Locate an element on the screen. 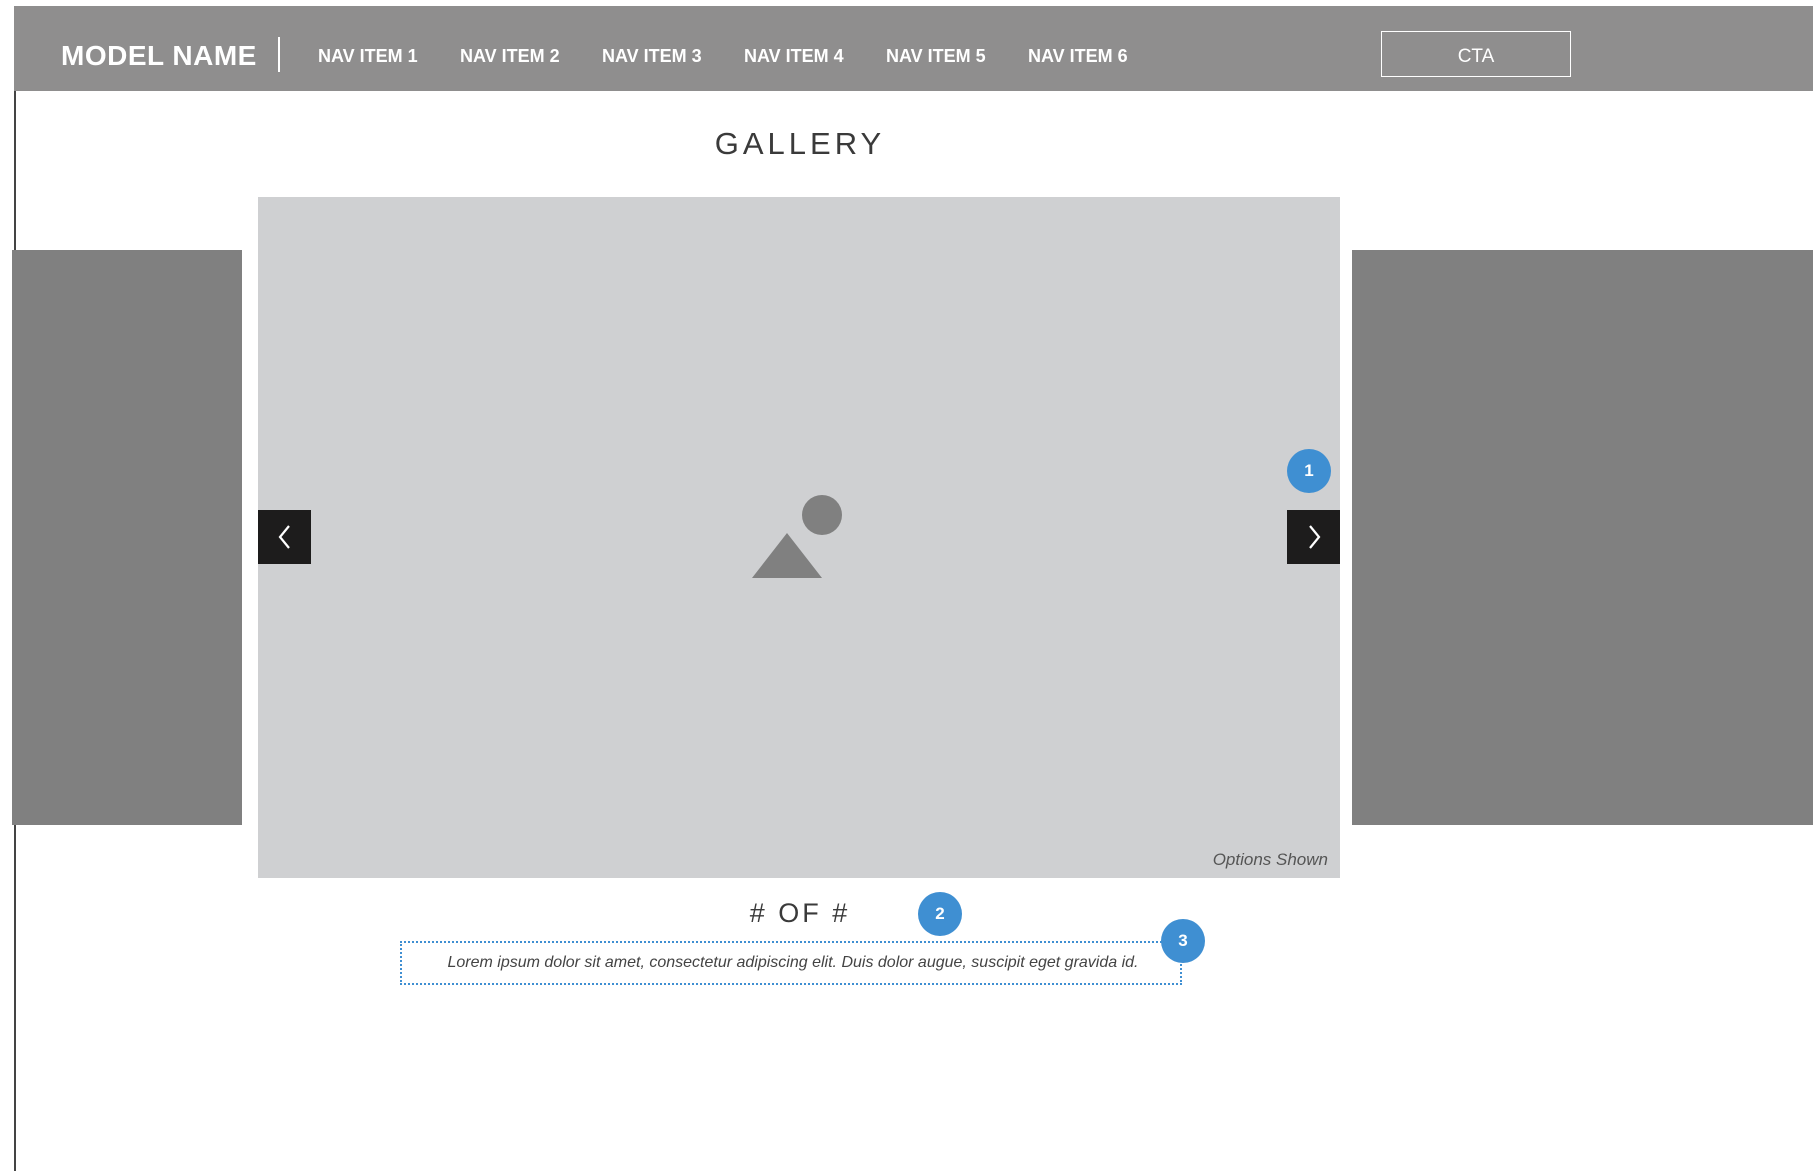 This screenshot has height=1171, width=1813. cta-button: CTA is located at coordinates (1476, 54).